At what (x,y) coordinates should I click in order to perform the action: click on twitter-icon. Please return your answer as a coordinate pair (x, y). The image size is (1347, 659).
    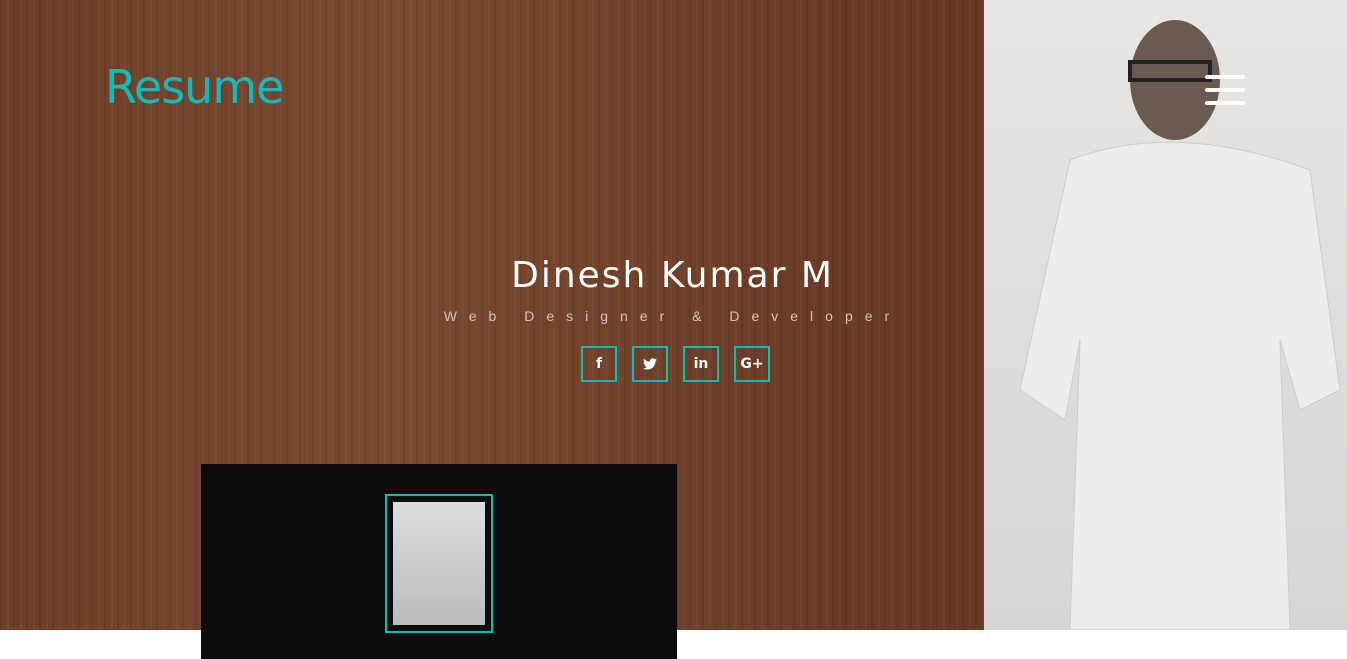
    Looking at the image, I should click on (650, 364).